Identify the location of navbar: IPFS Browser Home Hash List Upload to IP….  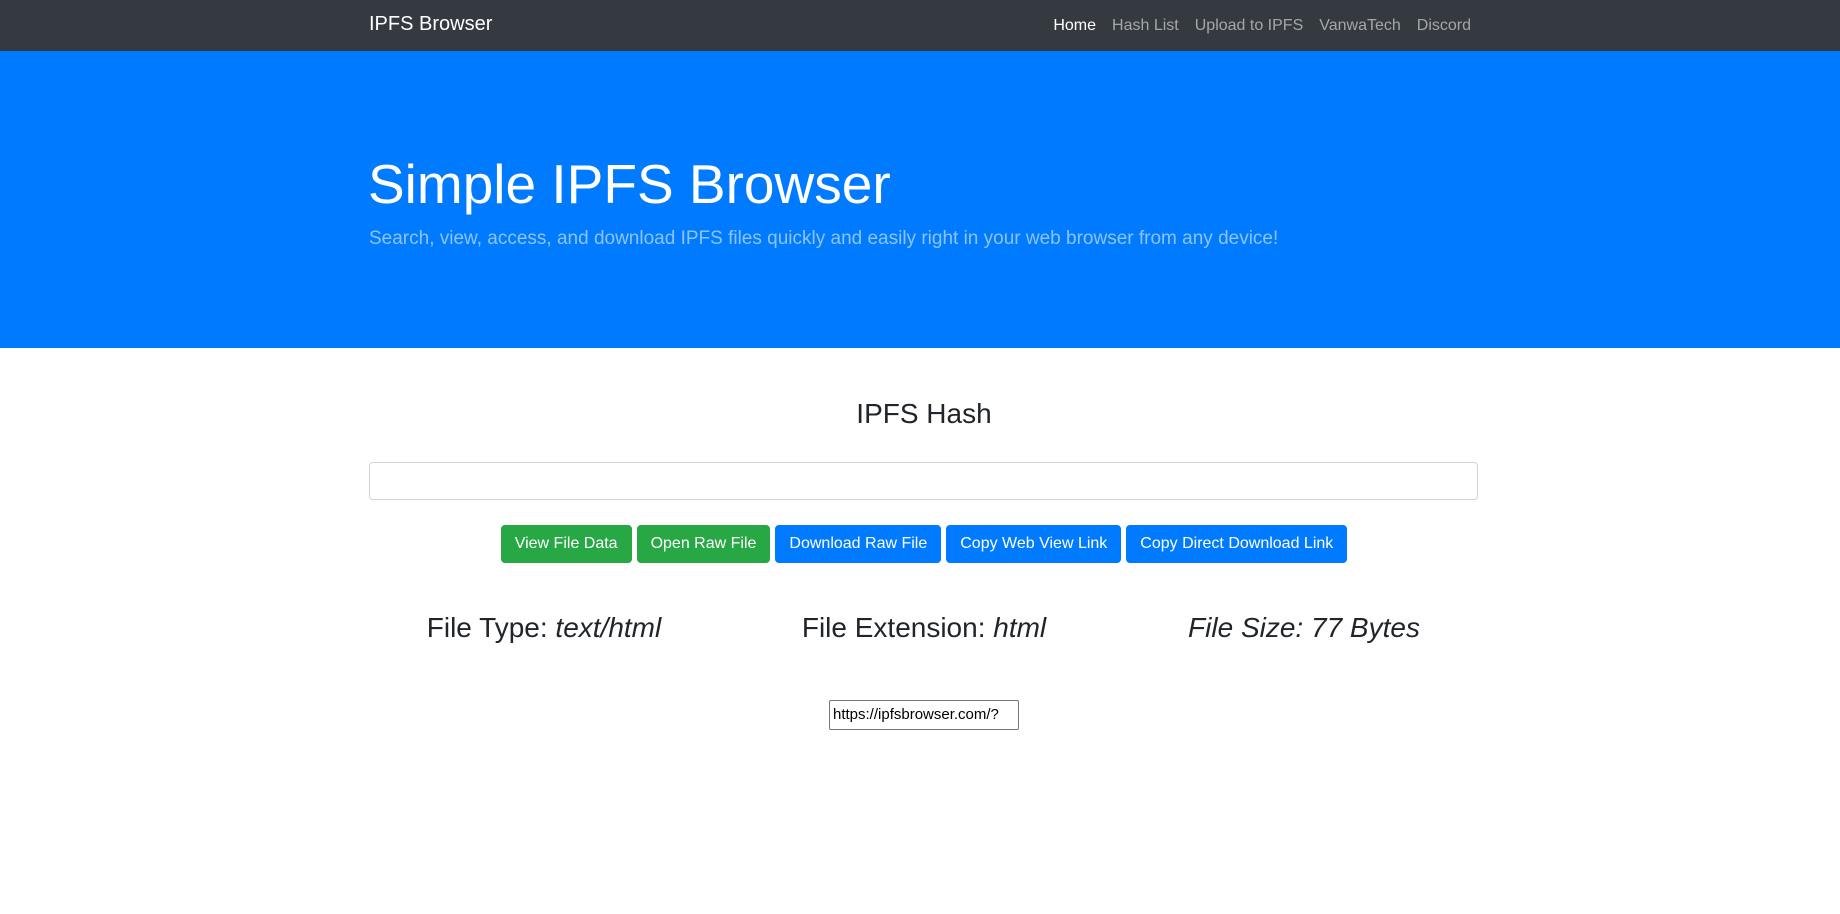
(920, 25).